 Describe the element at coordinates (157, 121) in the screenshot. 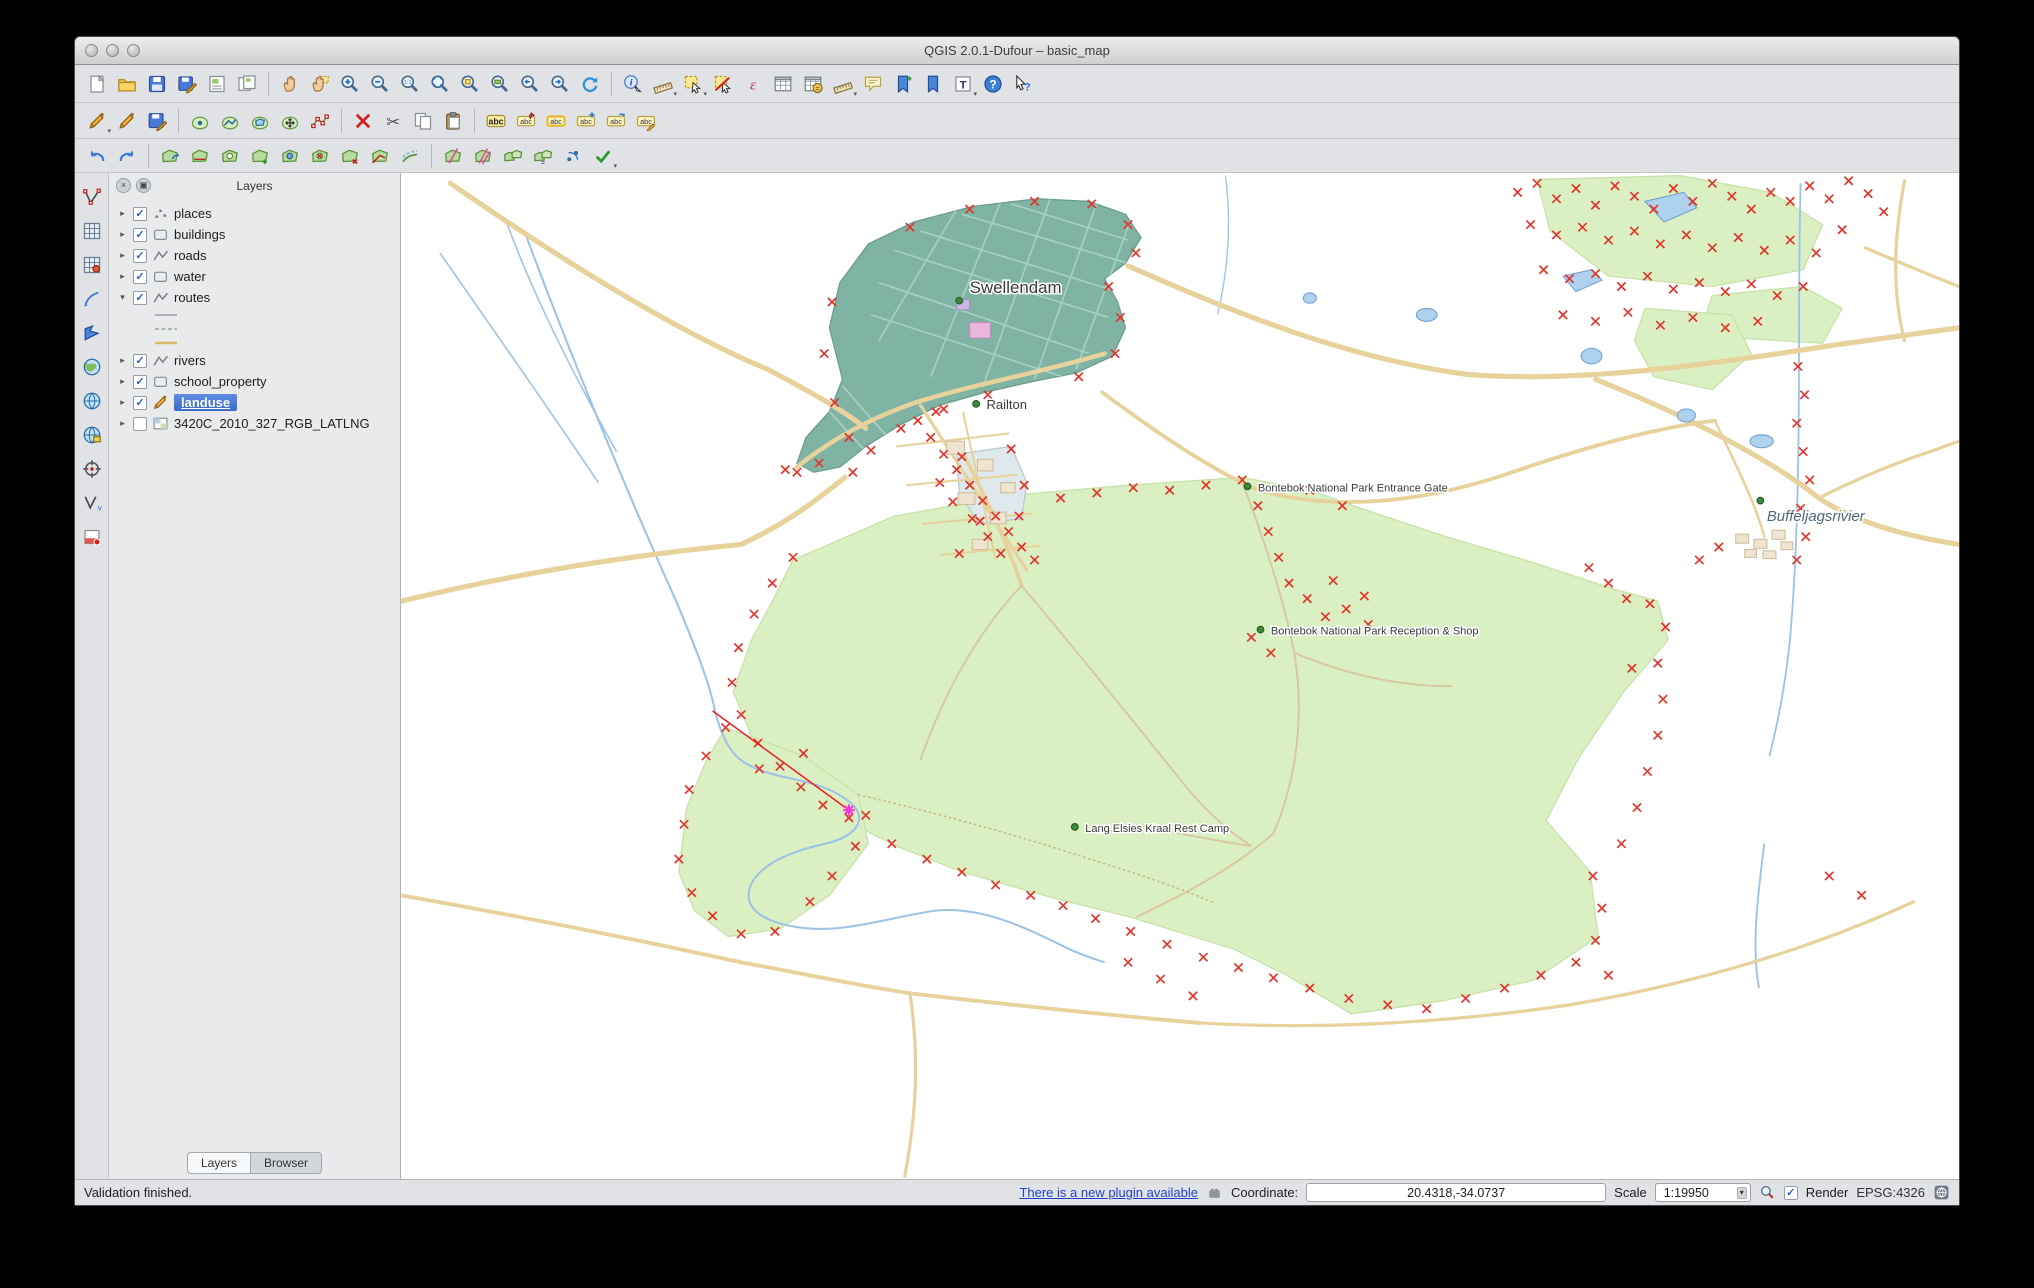

I see `save-layer-edits-button` at that location.